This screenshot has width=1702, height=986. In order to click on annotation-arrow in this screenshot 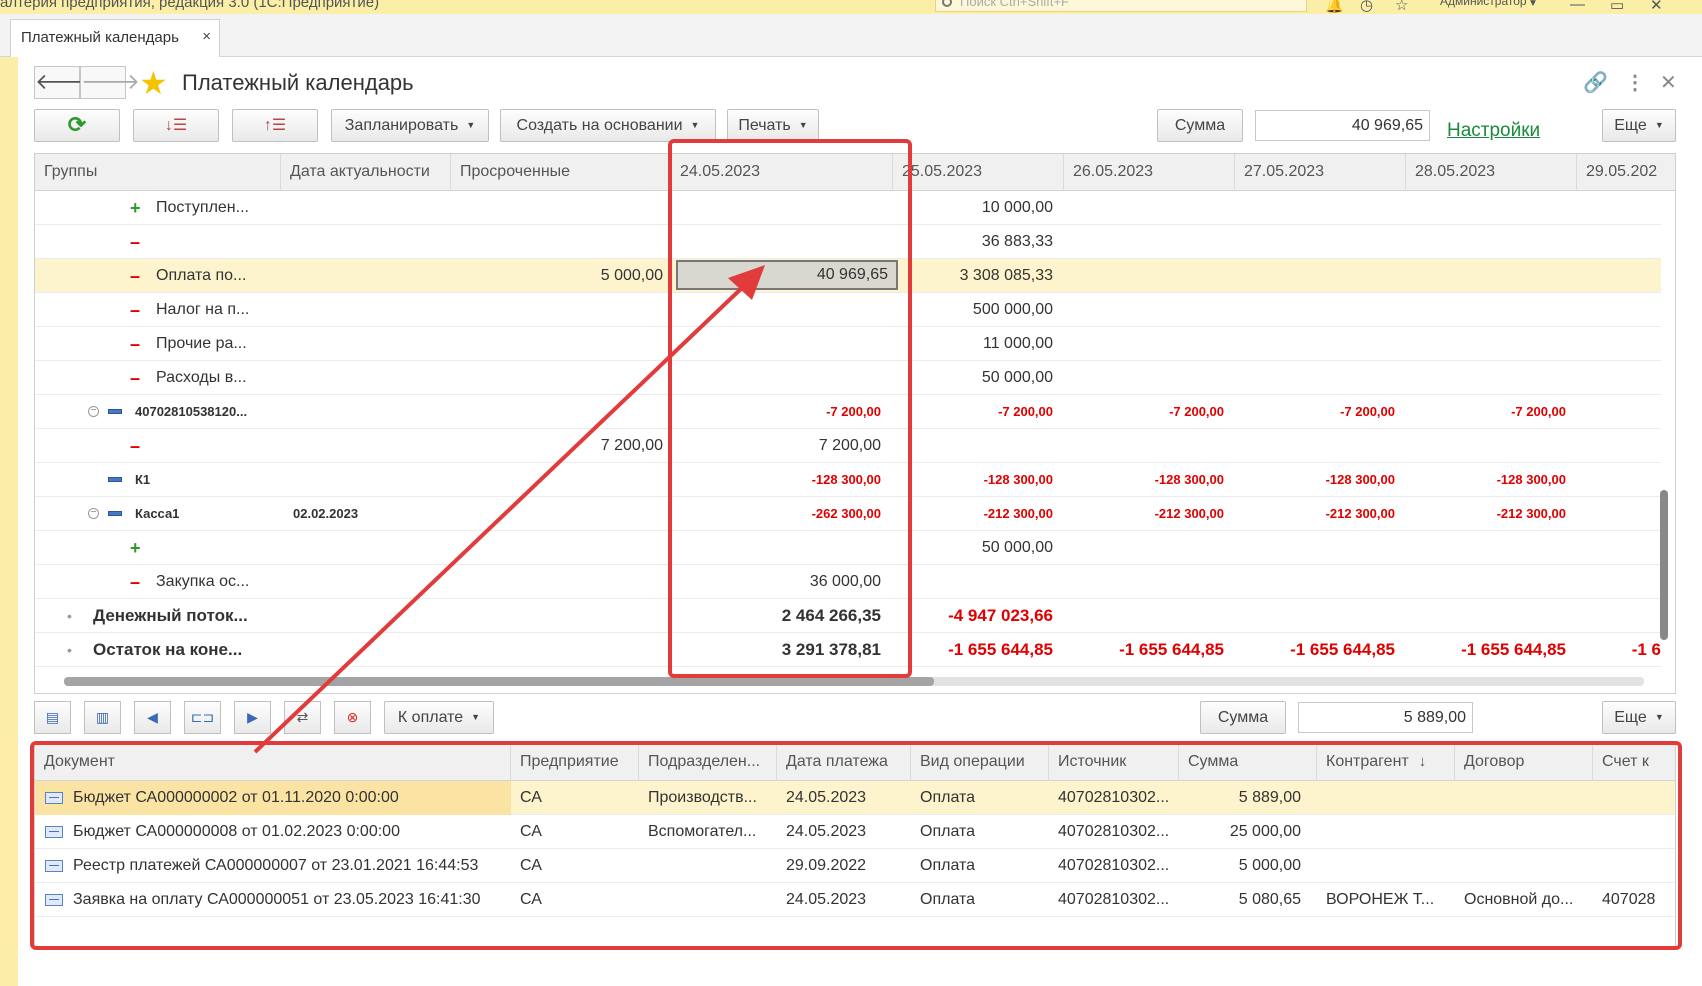, I will do `click(509, 509)`.